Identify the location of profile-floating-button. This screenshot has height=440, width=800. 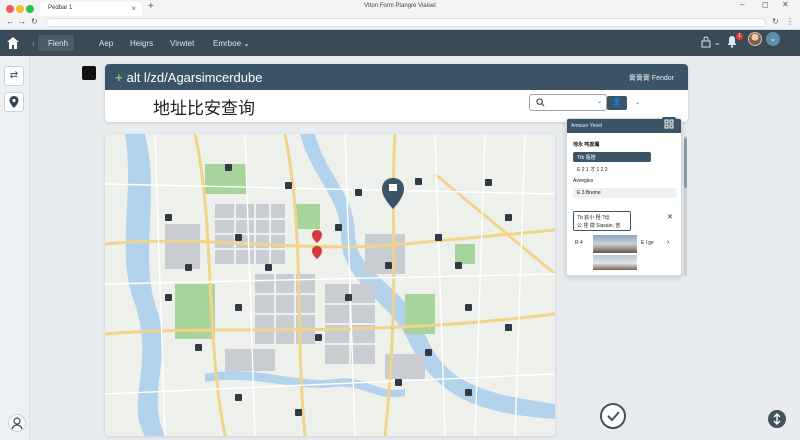
(17, 423).